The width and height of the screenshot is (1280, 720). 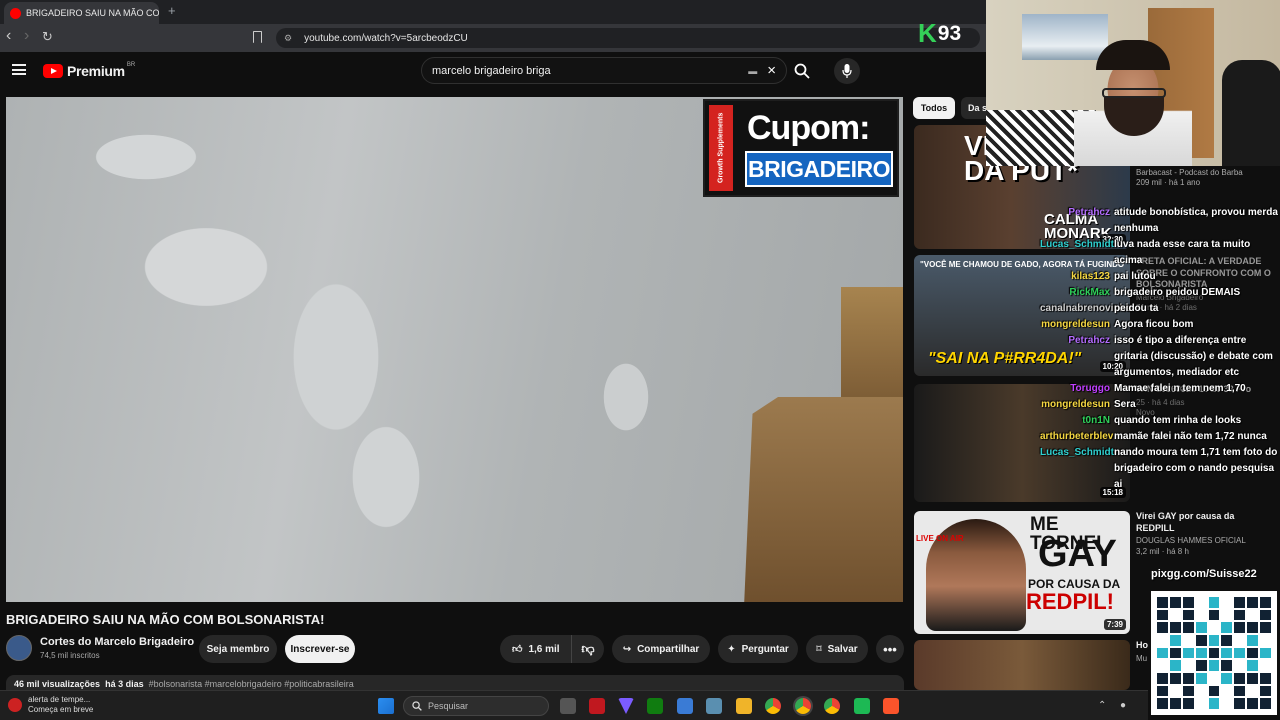 I want to click on back-button: ‹, so click(x=8, y=36).